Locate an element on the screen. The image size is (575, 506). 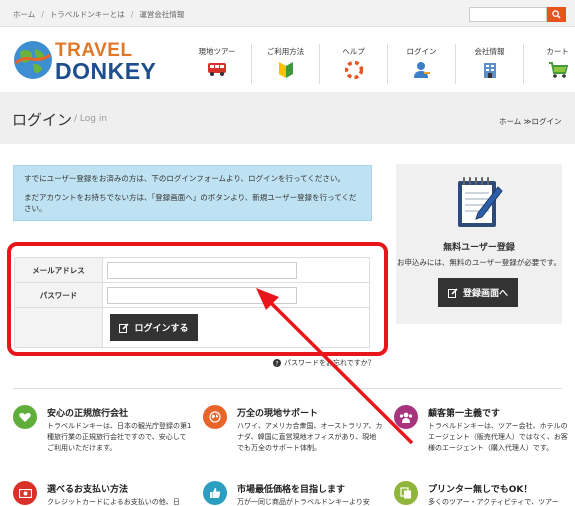
breadcrumb-current: ログイン is located at coordinates (546, 121).